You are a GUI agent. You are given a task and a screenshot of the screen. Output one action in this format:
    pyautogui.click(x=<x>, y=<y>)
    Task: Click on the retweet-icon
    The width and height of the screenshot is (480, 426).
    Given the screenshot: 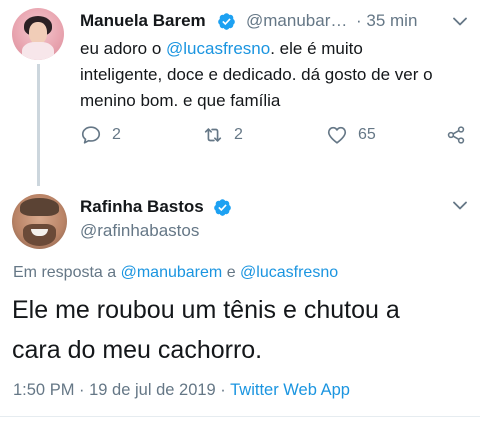 What is the action you would take?
    pyautogui.click(x=213, y=135)
    